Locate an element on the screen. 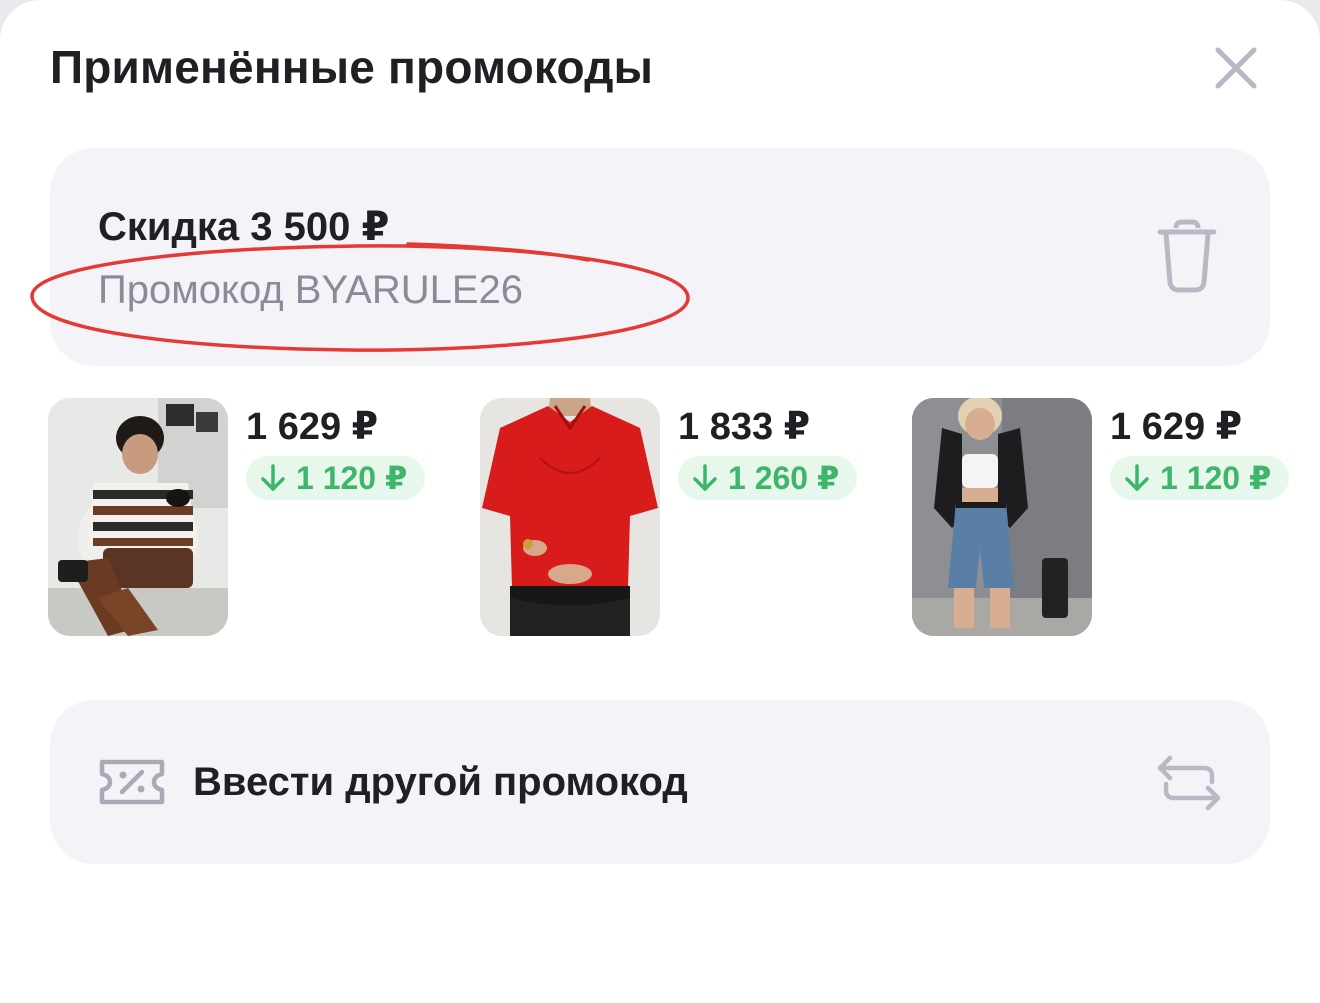  enter-other-promo-label: Ввести другой промокод is located at coordinates (440, 782).